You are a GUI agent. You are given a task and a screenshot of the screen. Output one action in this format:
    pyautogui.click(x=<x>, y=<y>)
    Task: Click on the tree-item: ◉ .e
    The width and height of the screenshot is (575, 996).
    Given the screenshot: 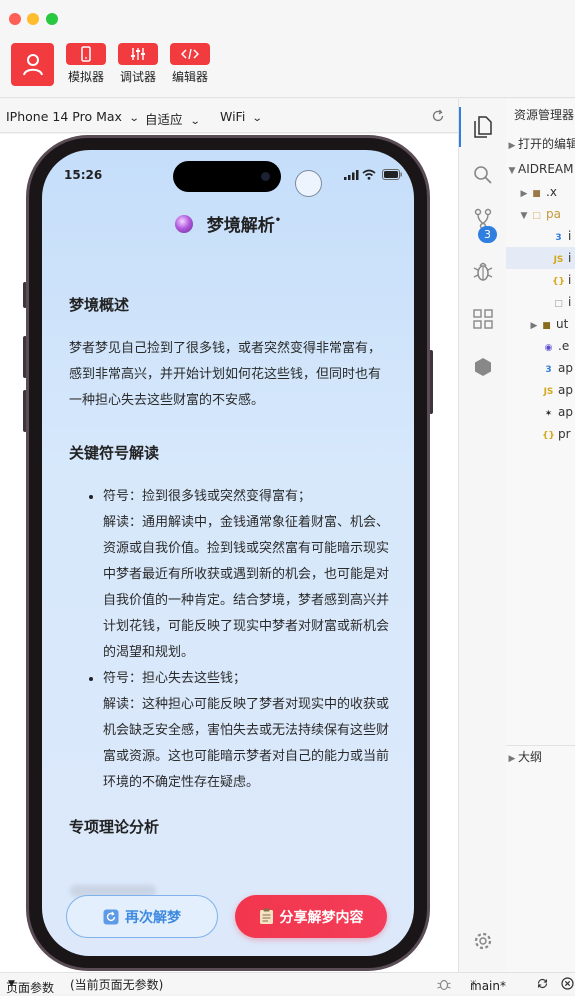 What is the action you would take?
    pyautogui.click(x=558, y=346)
    